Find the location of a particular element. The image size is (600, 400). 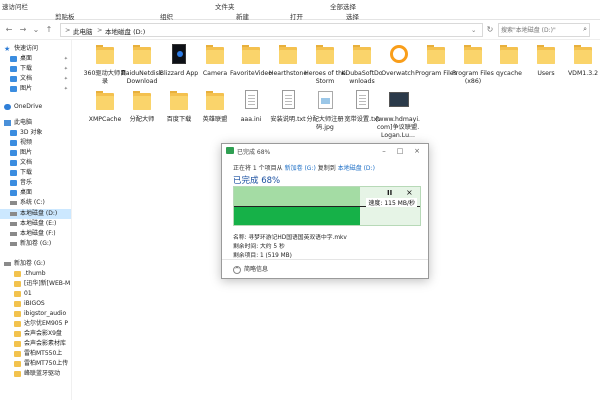

nav-item-label: 此电脑 is located at coordinates (23, 122).